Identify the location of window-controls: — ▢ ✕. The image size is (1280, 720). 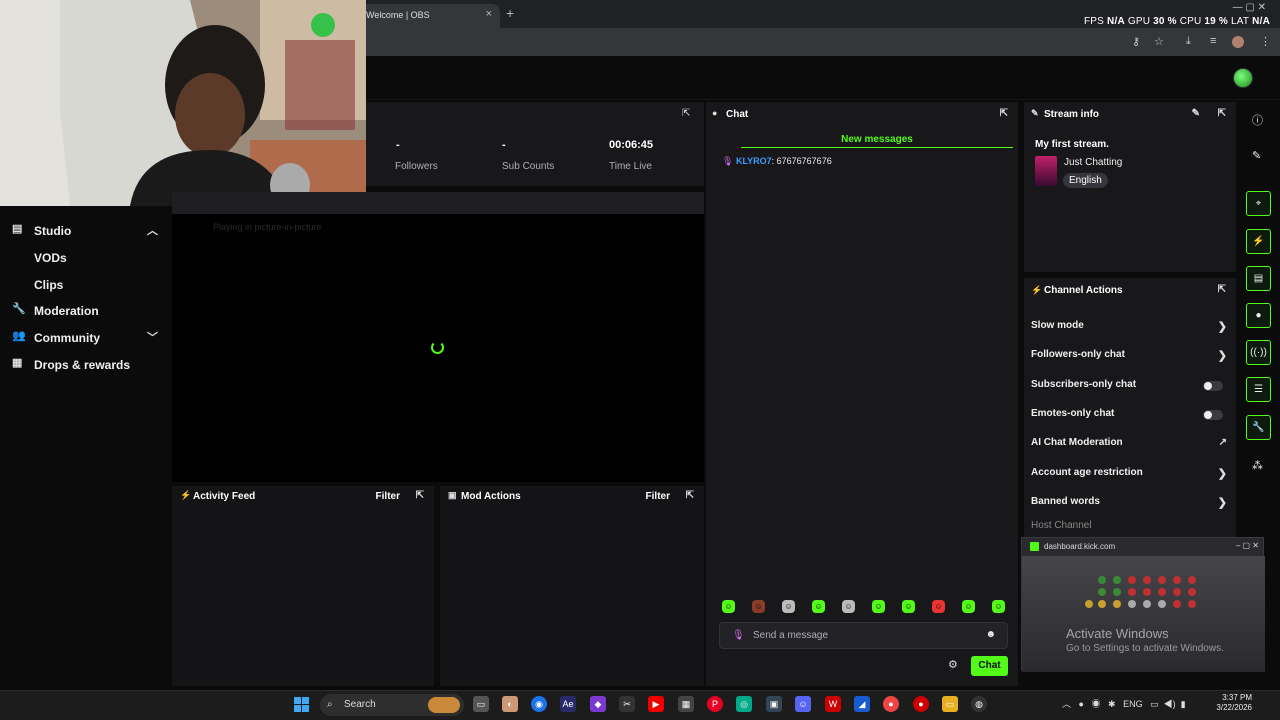
(1249, 7).